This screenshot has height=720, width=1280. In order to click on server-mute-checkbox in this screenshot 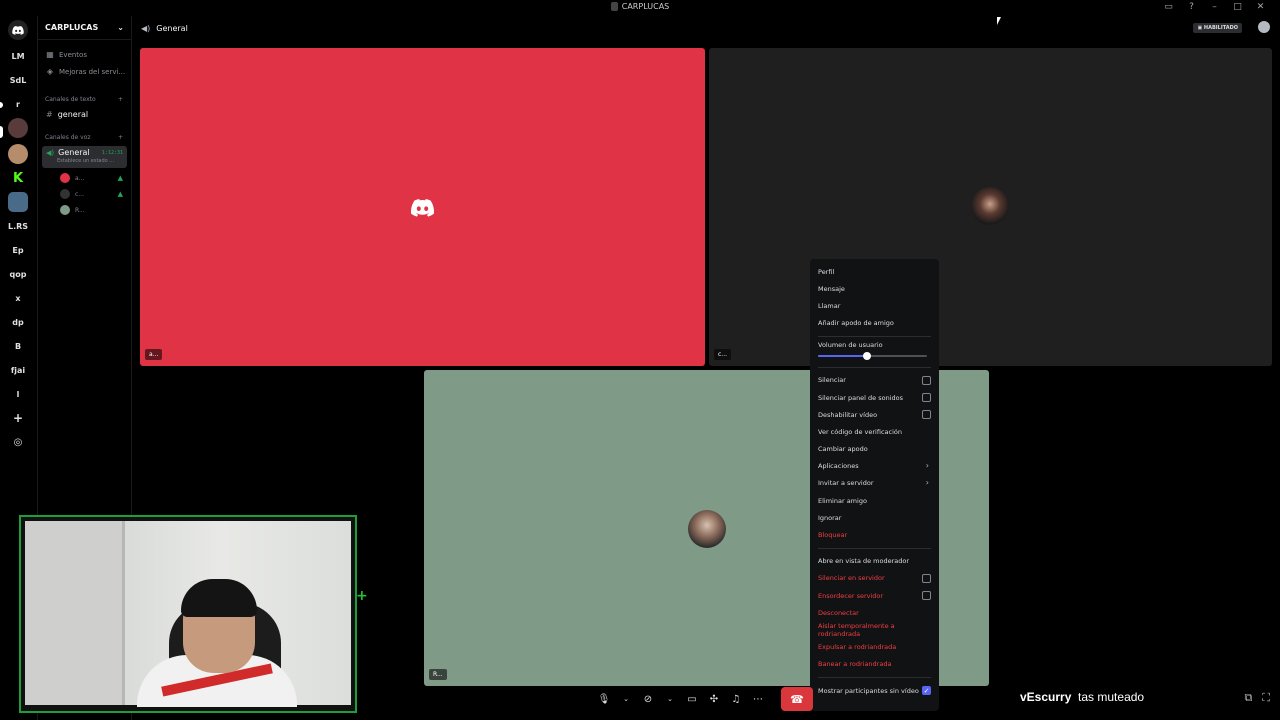, I will do `click(926, 578)`.